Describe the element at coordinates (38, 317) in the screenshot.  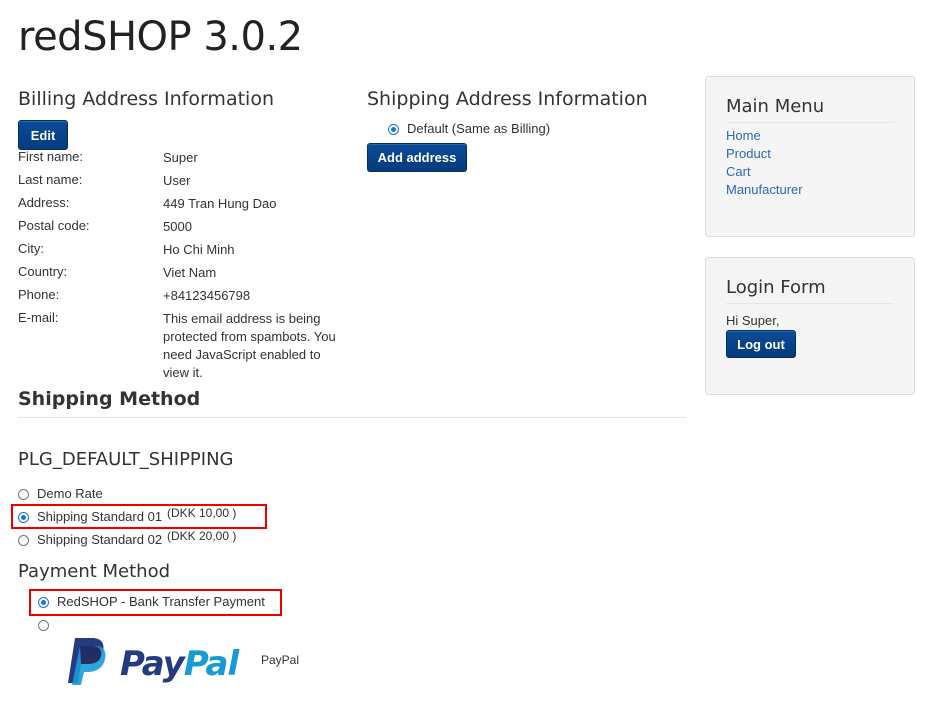
I see `field-label: E-mail:` at that location.